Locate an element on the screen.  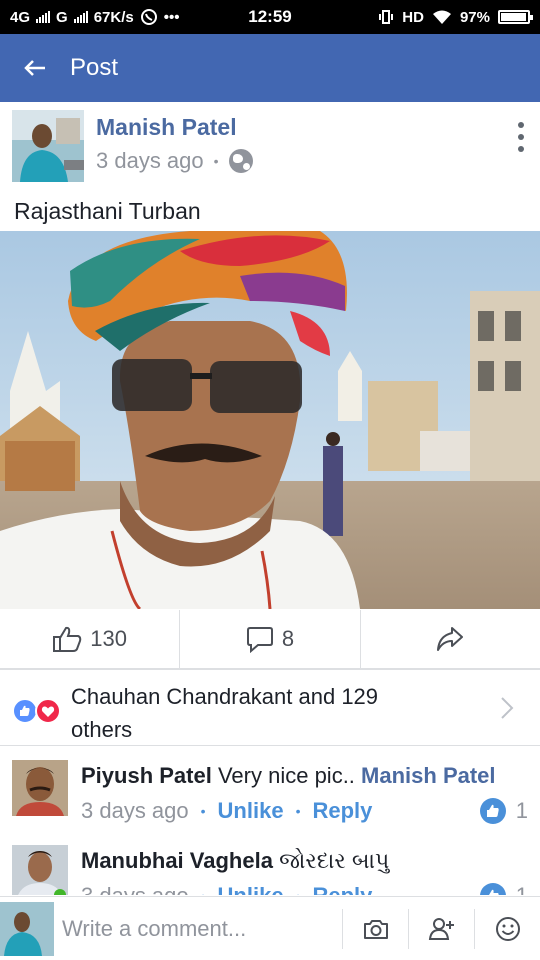
more-options-icon is located at coordinates (521, 137).